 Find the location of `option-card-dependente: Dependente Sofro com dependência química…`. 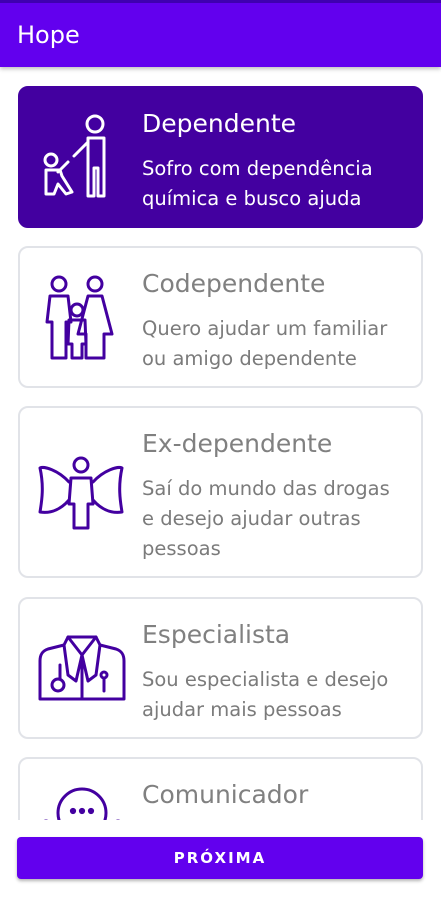

option-card-dependente: Dependente Sofro com dependência química… is located at coordinates (220, 157).